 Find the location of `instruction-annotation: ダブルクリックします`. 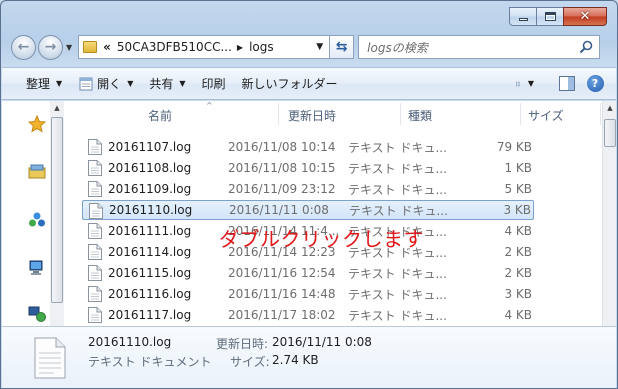

instruction-annotation: ダブルクリックします is located at coordinates (321, 239).